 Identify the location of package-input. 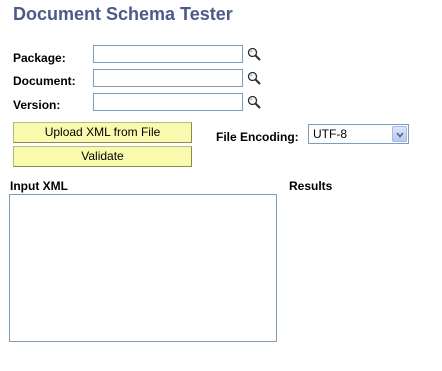
(168, 54).